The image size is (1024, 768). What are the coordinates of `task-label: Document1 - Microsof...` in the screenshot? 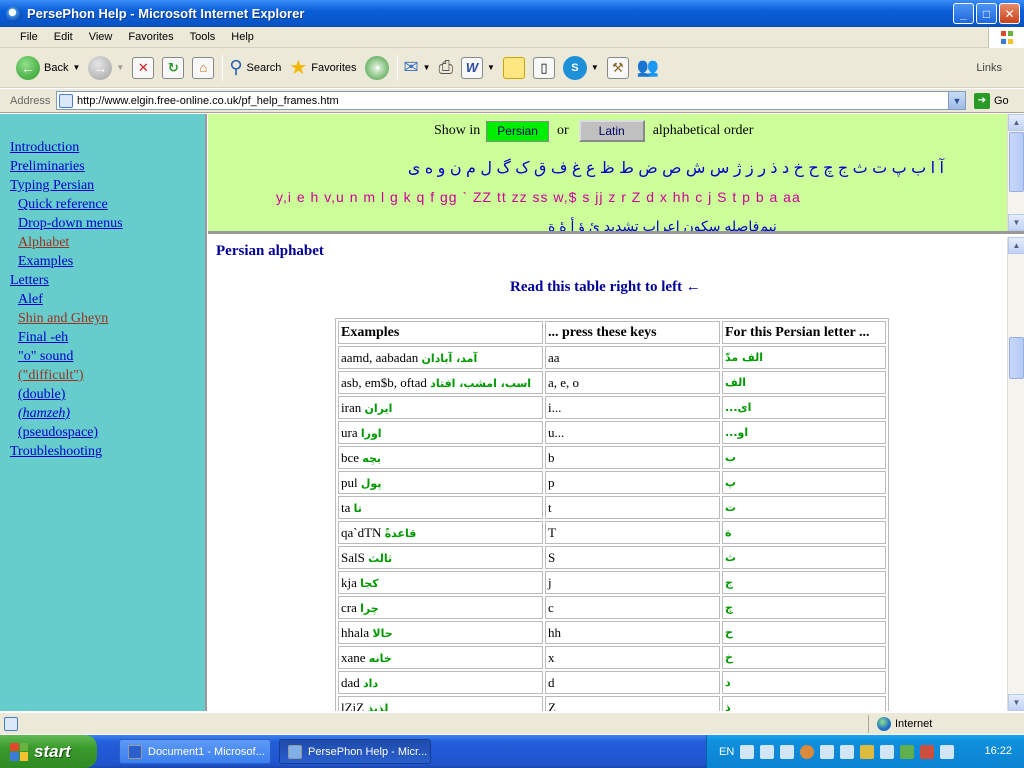 It's located at (206, 751).